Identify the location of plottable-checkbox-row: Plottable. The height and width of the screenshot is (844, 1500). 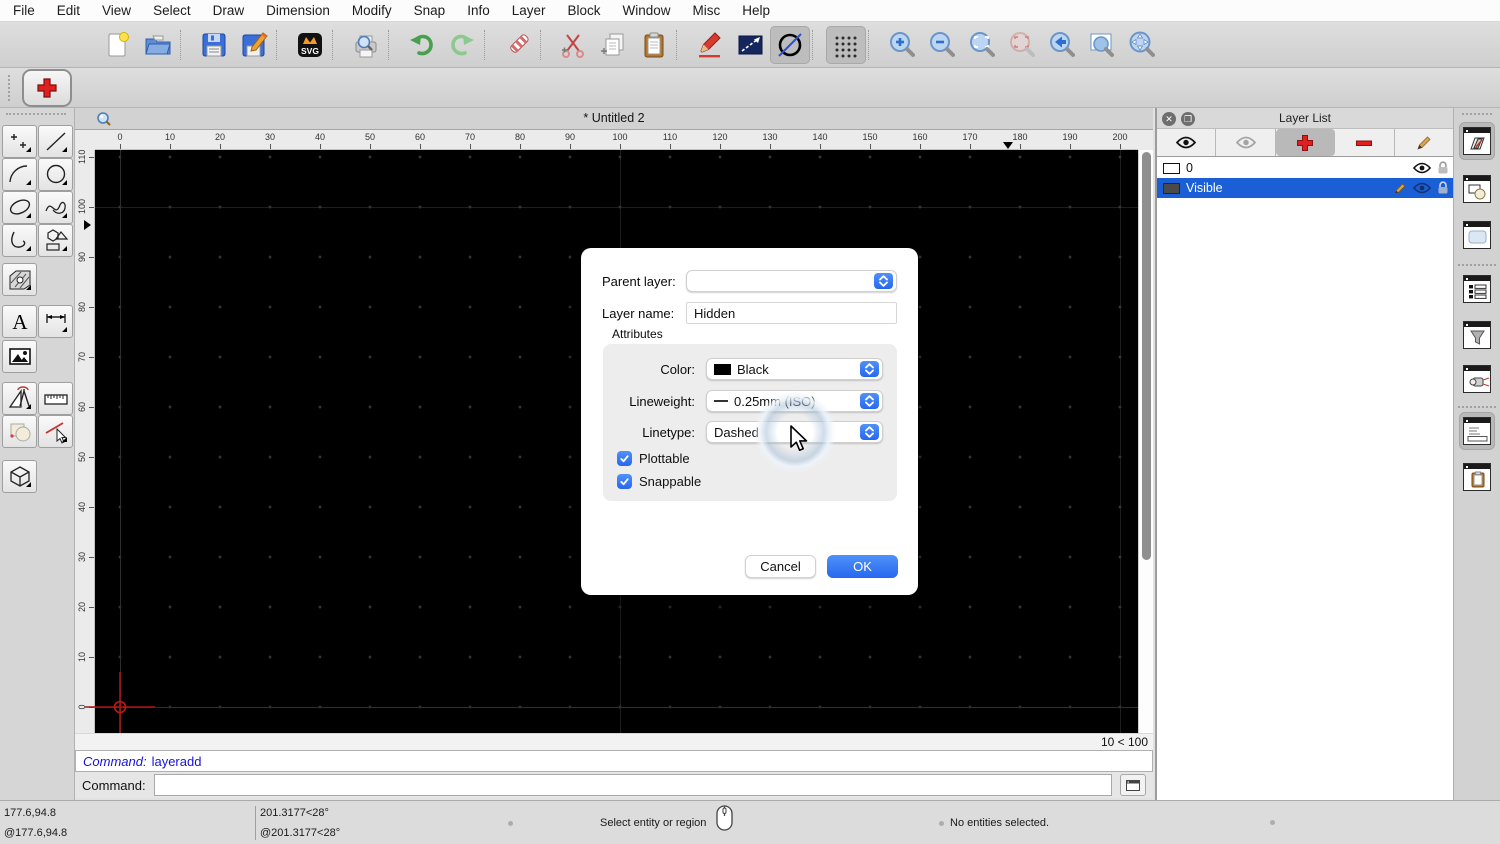
(653, 458).